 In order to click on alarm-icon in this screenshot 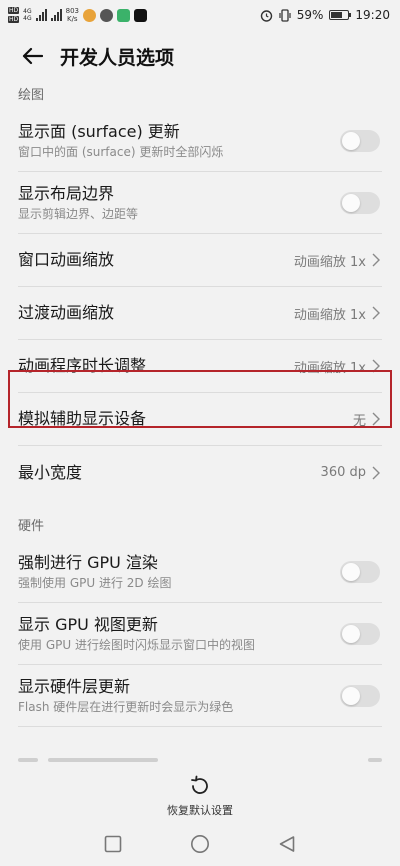, I will do `click(266, 15)`.